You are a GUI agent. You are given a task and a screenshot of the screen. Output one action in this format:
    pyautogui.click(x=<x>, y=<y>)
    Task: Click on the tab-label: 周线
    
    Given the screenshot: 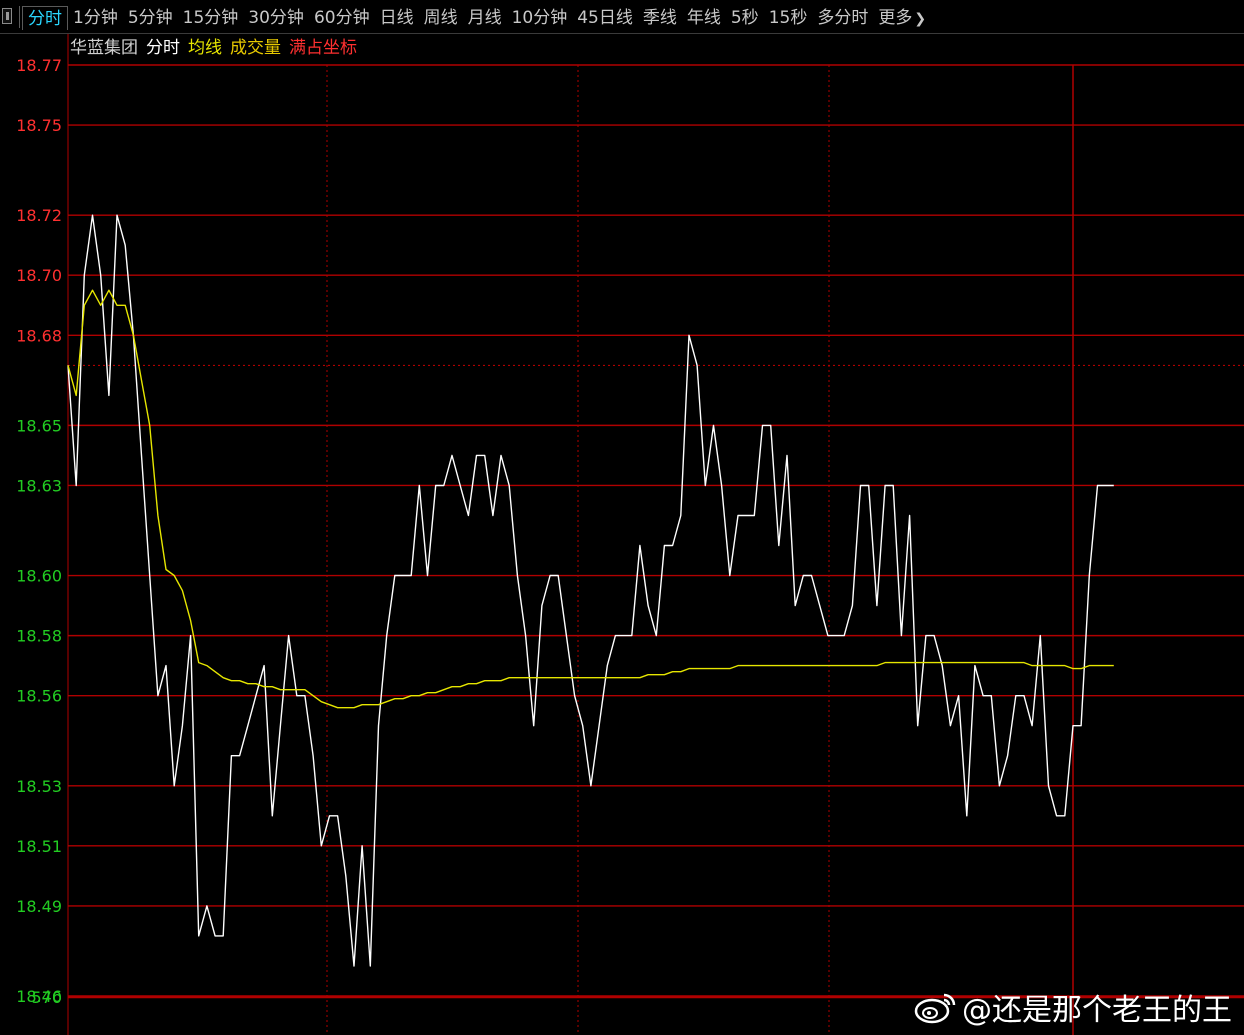 What is the action you would take?
    pyautogui.click(x=440, y=18)
    